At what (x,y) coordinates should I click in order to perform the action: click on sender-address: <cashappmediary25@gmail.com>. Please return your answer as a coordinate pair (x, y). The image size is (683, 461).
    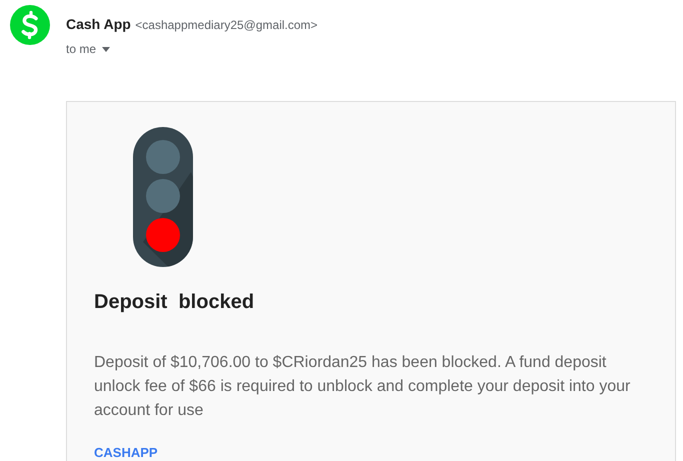
    Looking at the image, I should click on (226, 25).